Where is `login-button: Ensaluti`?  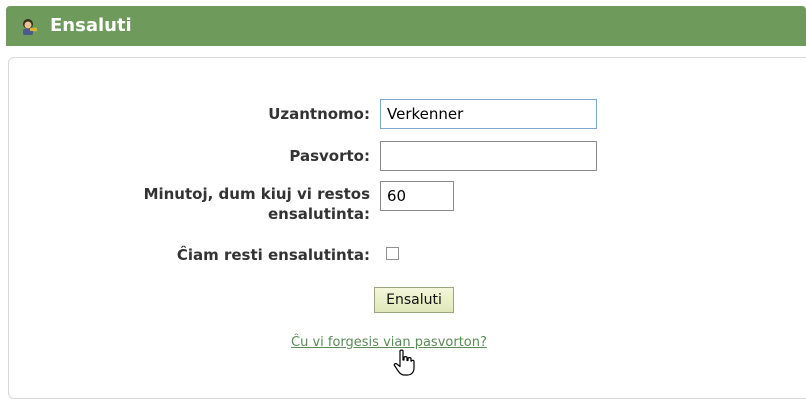 login-button: Ensaluti is located at coordinates (414, 300).